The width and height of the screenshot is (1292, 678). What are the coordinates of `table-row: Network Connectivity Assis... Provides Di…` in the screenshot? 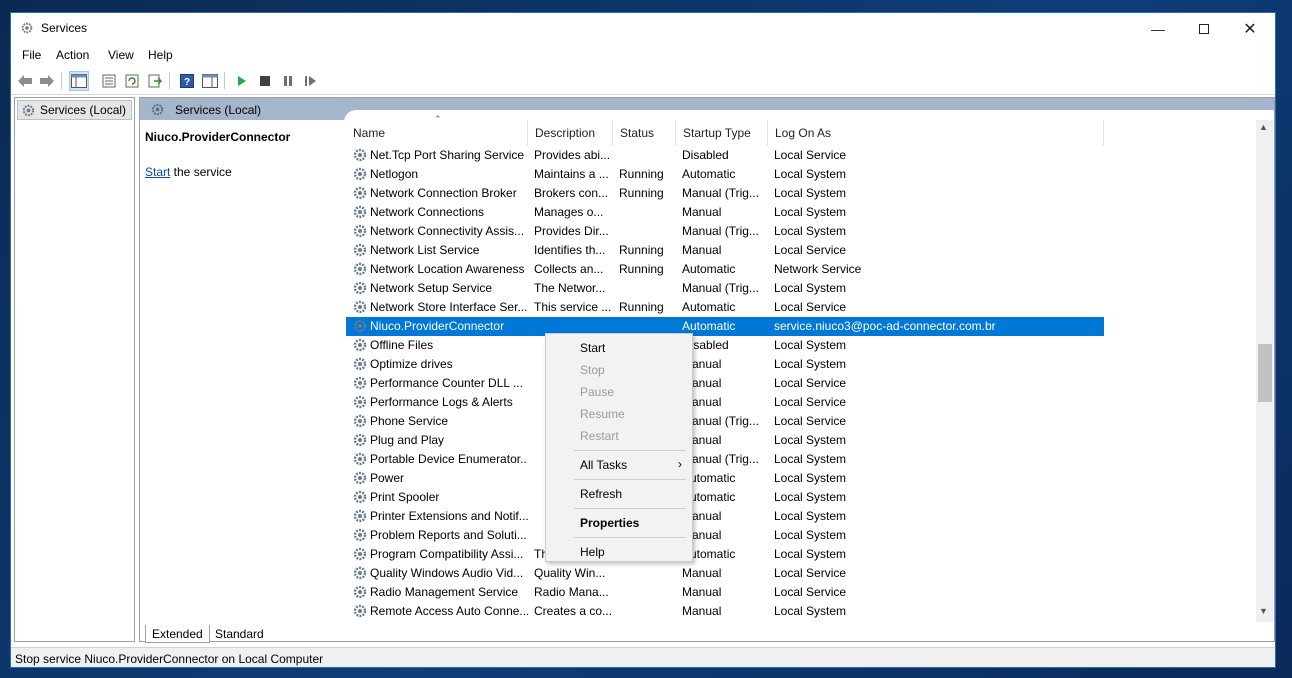 It's located at (725, 231).